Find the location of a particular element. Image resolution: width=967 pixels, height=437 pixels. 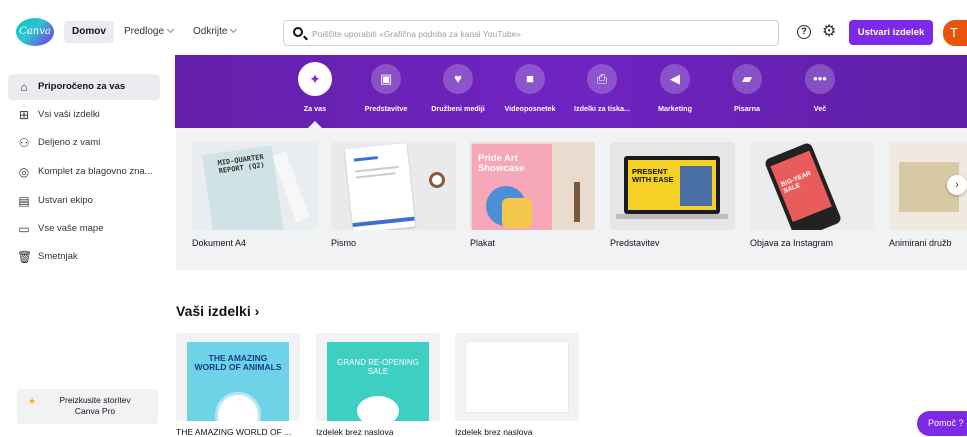

sidebar-item-all-designs: ⊞ Vsi vaši izdelki is located at coordinates (84, 115).